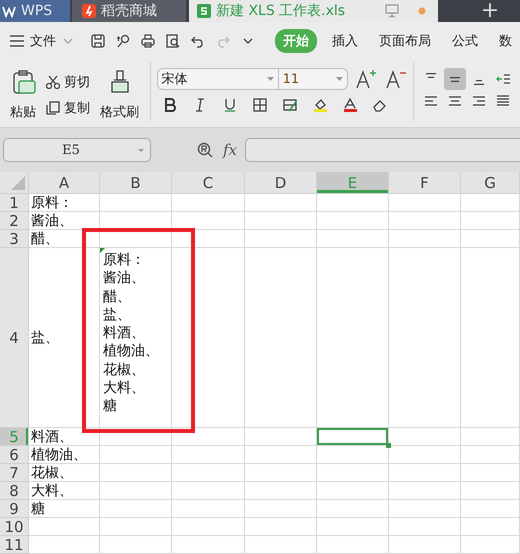 This screenshot has height=554, width=520. Describe the element at coordinates (349, 105) in the screenshot. I see `font-color-icon` at that location.